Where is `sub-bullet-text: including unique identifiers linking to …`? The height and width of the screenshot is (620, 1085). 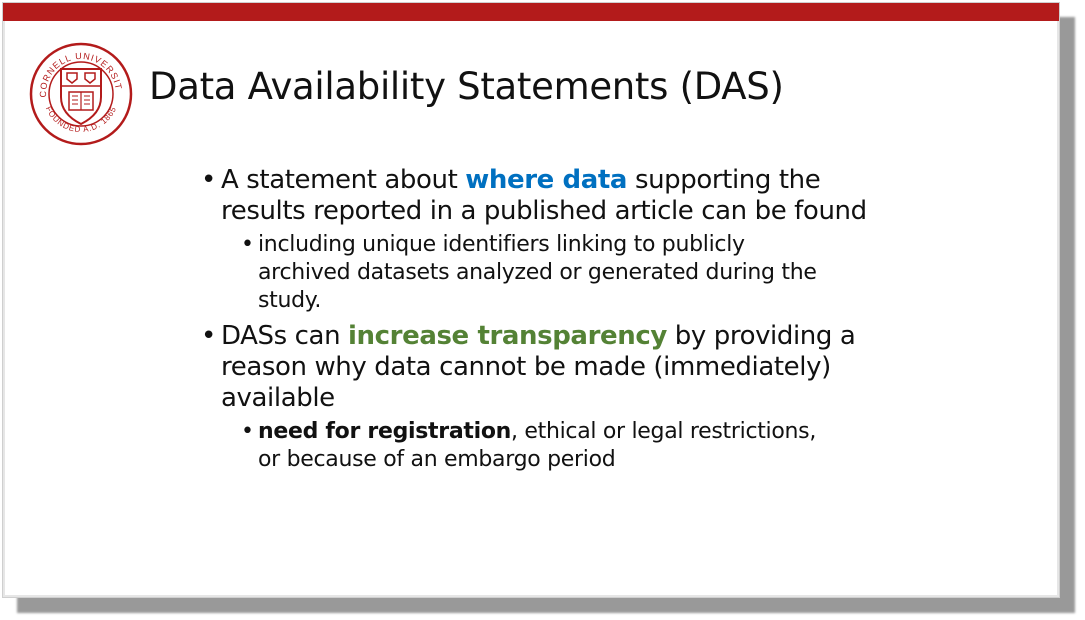
sub-bullet-text: including unique identifiers linking to … is located at coordinates (537, 272).